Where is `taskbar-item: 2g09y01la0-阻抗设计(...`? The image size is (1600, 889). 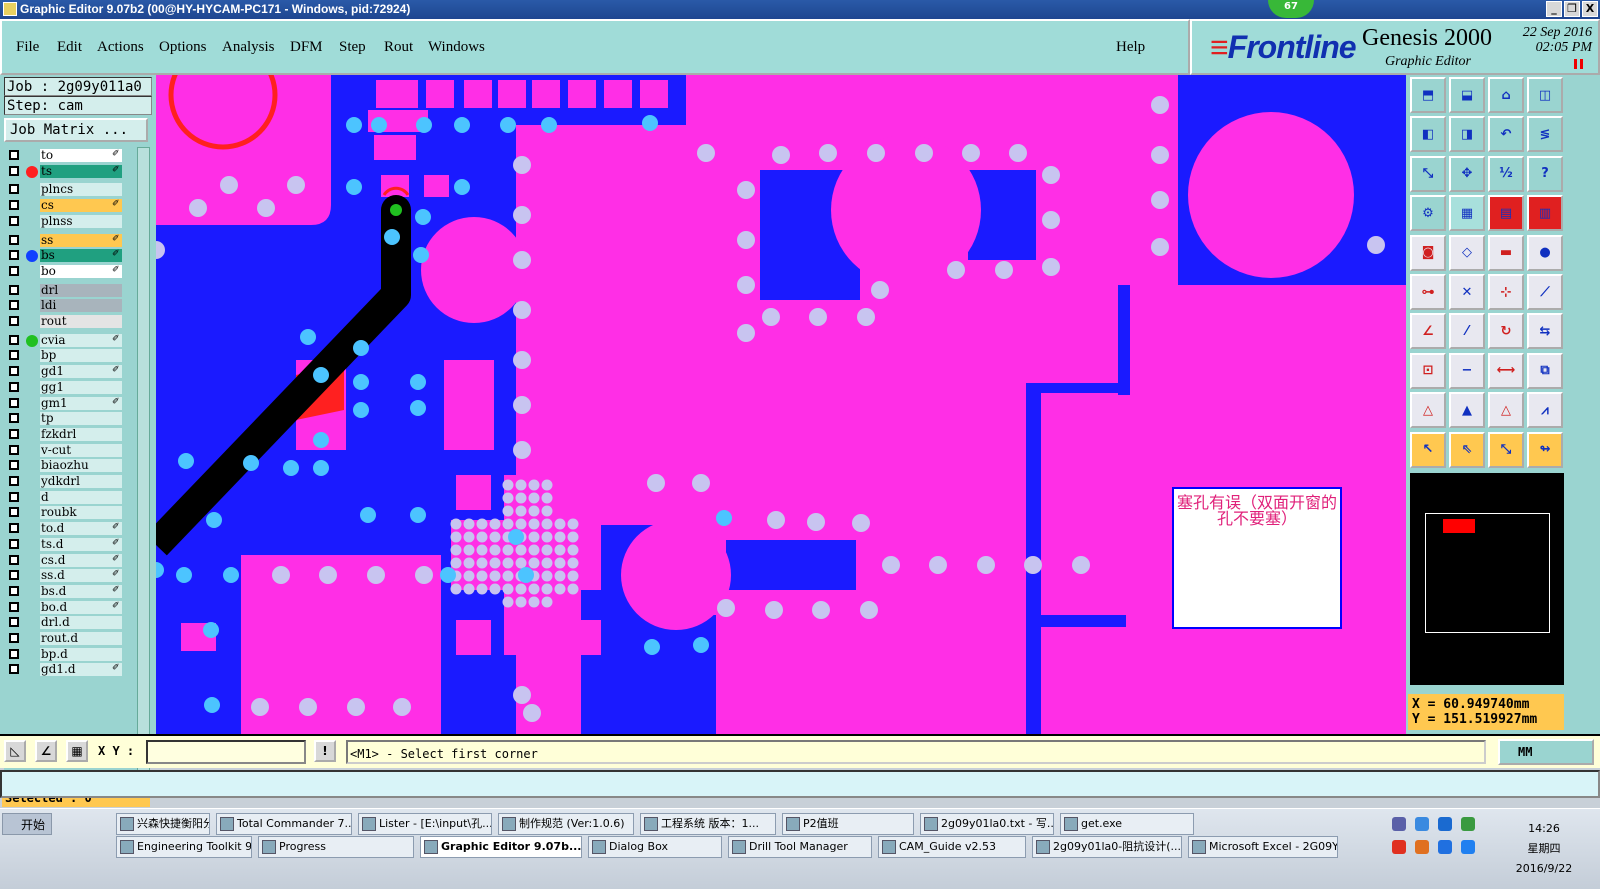
taskbar-item: 2g09y01la0-阻抗设计(... is located at coordinates (1107, 847).